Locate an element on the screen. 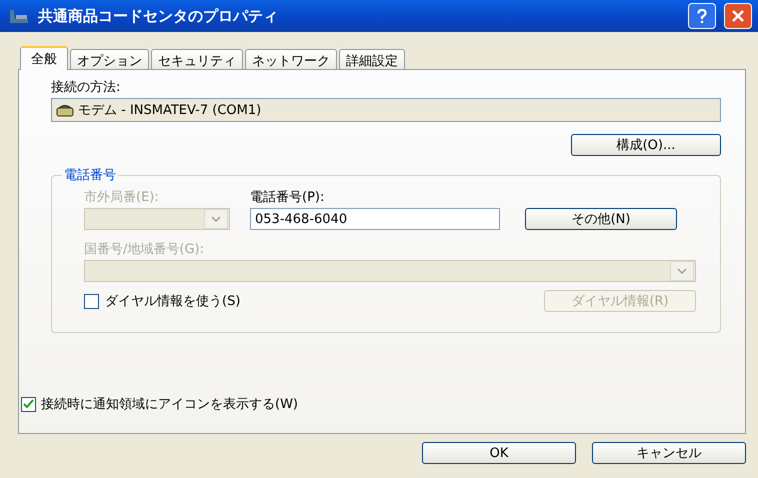  window-title: 共通商品コードセンタのプロパティ is located at coordinates (158, 16).